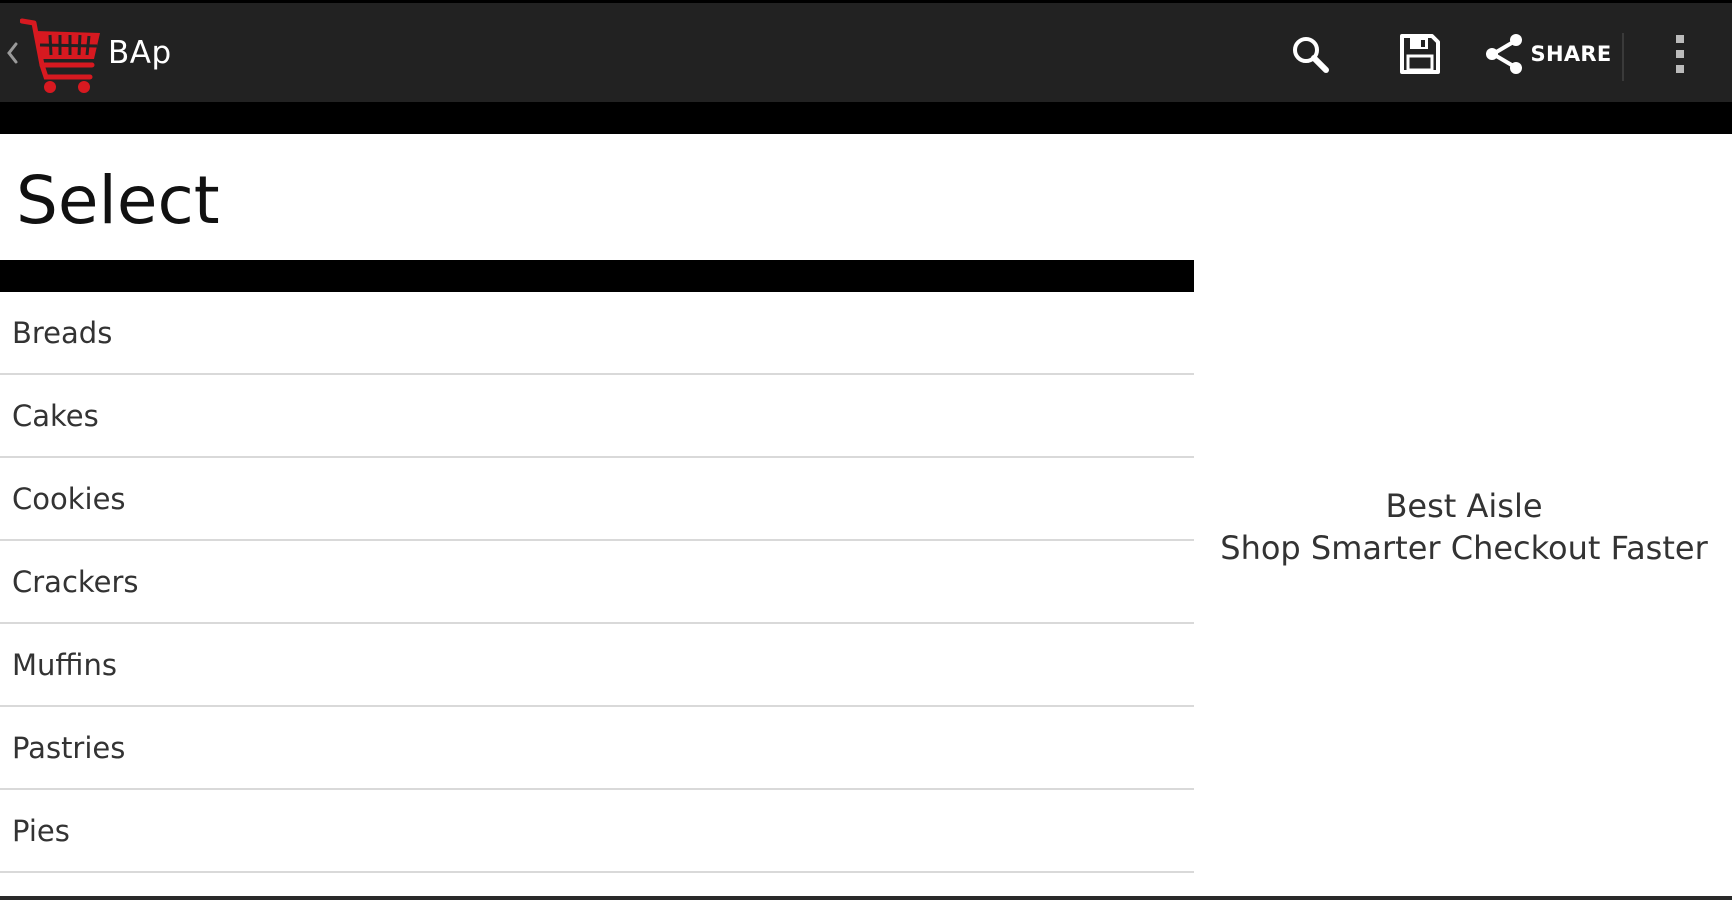 Image resolution: width=1732 pixels, height=900 pixels. Describe the element at coordinates (1503, 54) in the screenshot. I see `share-icon` at that location.